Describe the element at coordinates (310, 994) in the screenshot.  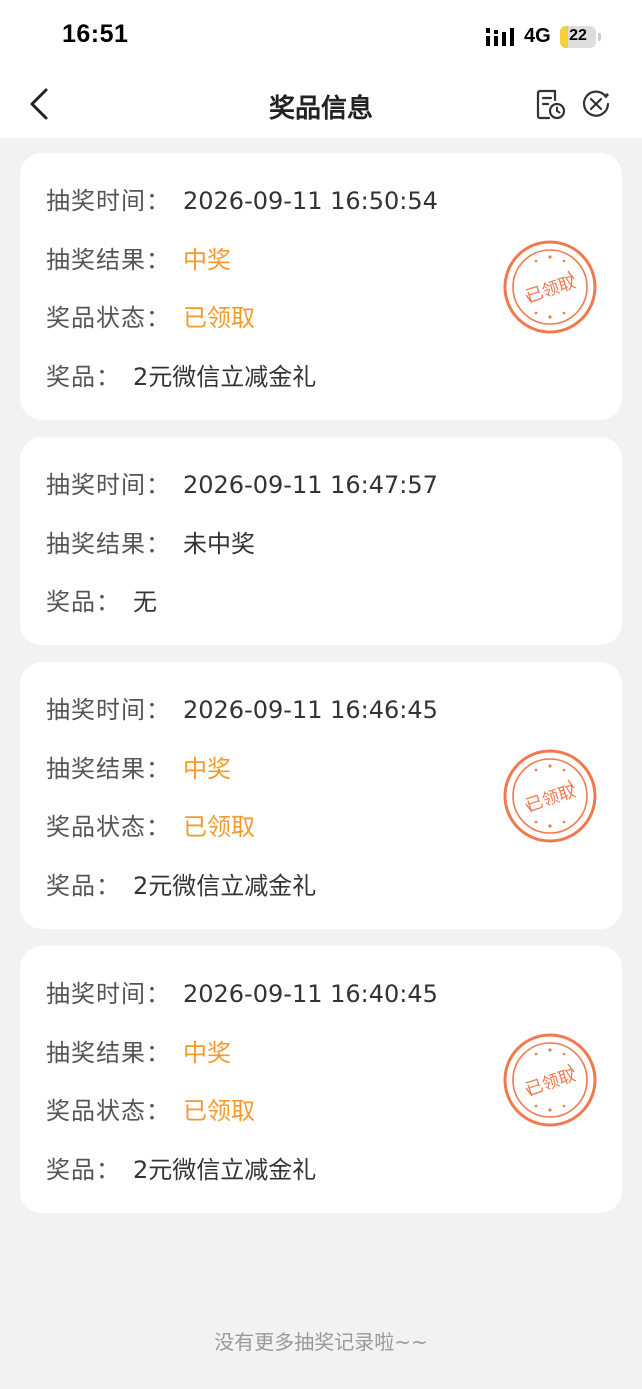
I see `time-value: 2026-09-11 16:40:45` at that location.